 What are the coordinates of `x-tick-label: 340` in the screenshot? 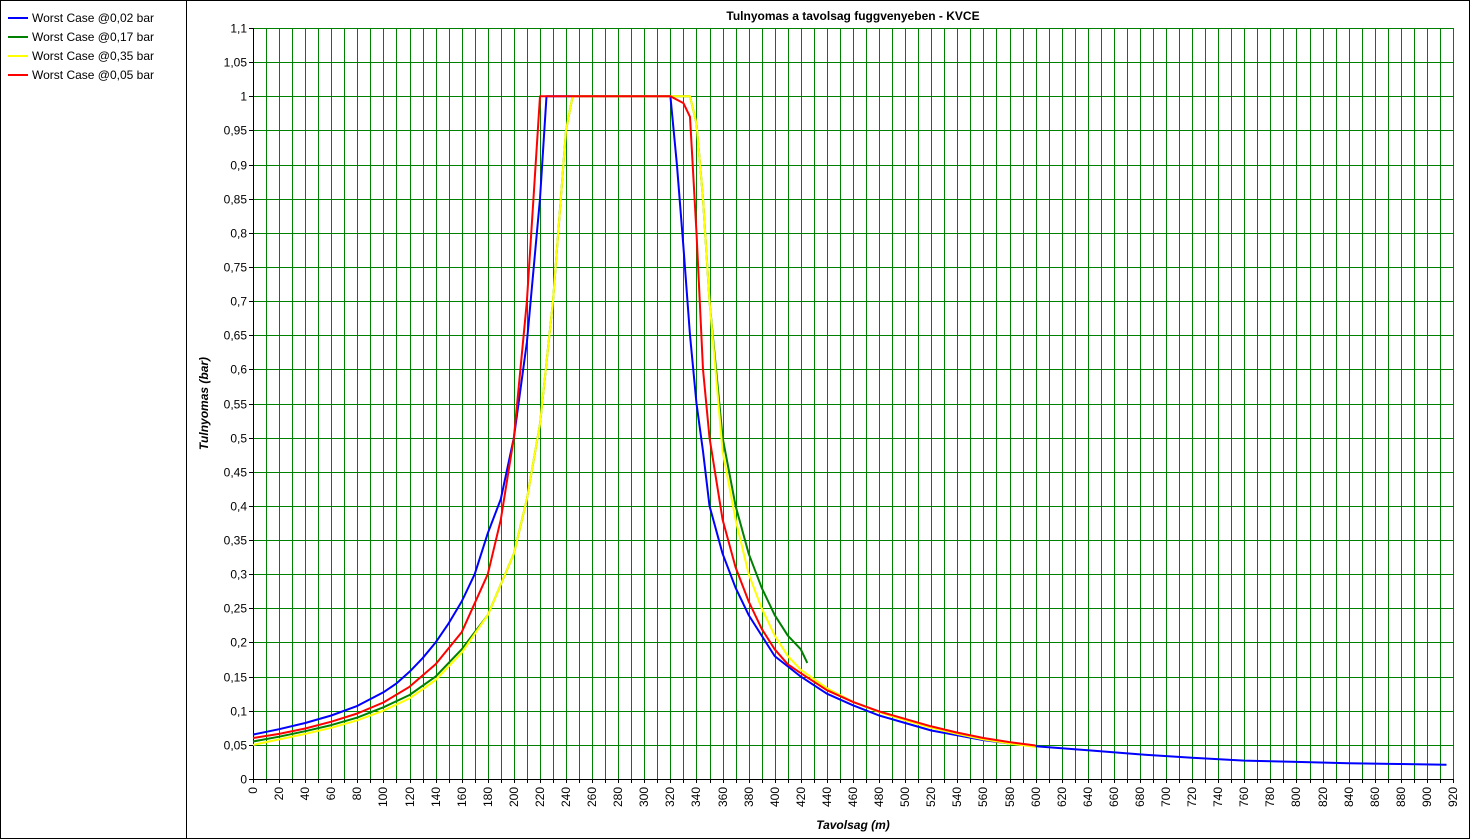 It's located at (696, 797).